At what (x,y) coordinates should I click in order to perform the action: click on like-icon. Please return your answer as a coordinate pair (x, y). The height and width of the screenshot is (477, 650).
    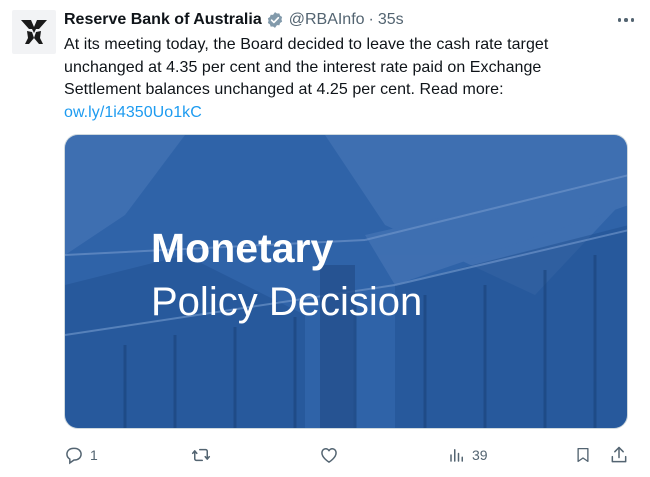
    Looking at the image, I should click on (329, 455).